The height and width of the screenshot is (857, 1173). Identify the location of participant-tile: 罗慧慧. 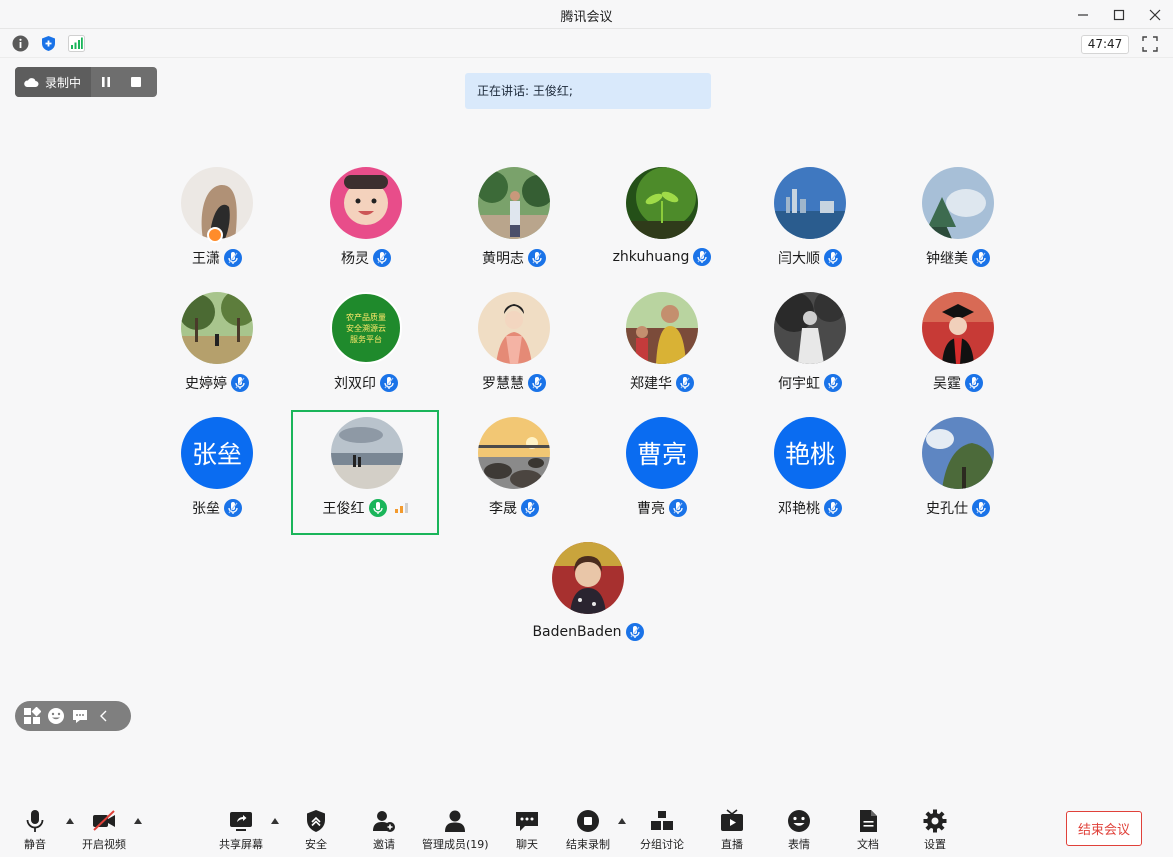
(514, 349).